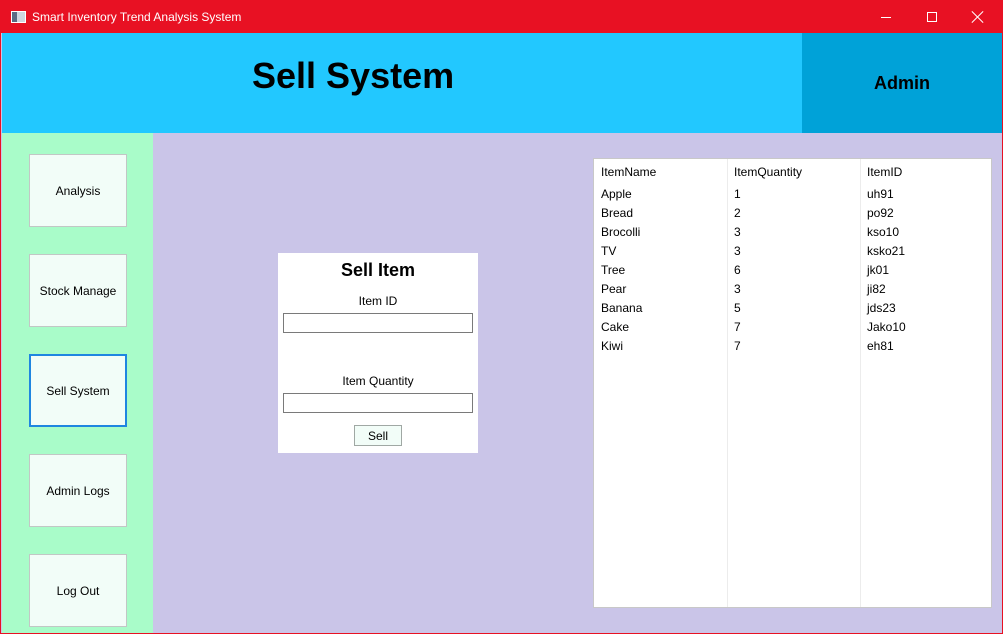  I want to click on page-header: Sell System, so click(402, 83).